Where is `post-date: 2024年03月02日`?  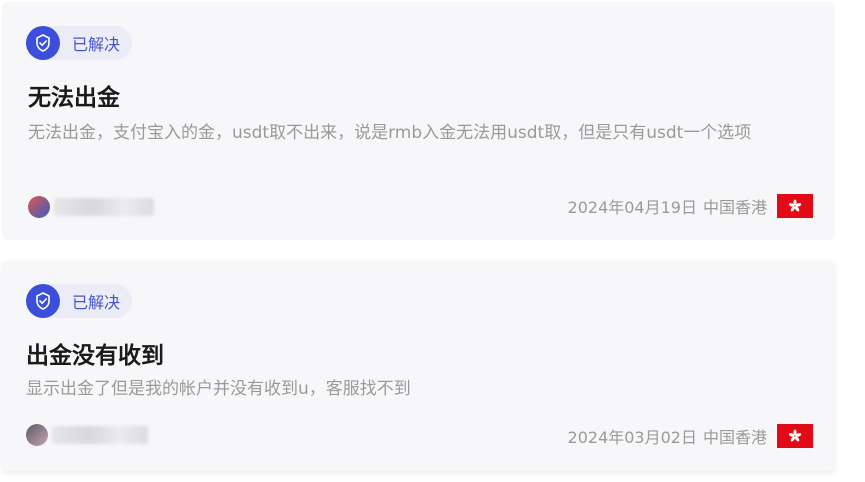
post-date: 2024年03月02日 is located at coordinates (632, 437).